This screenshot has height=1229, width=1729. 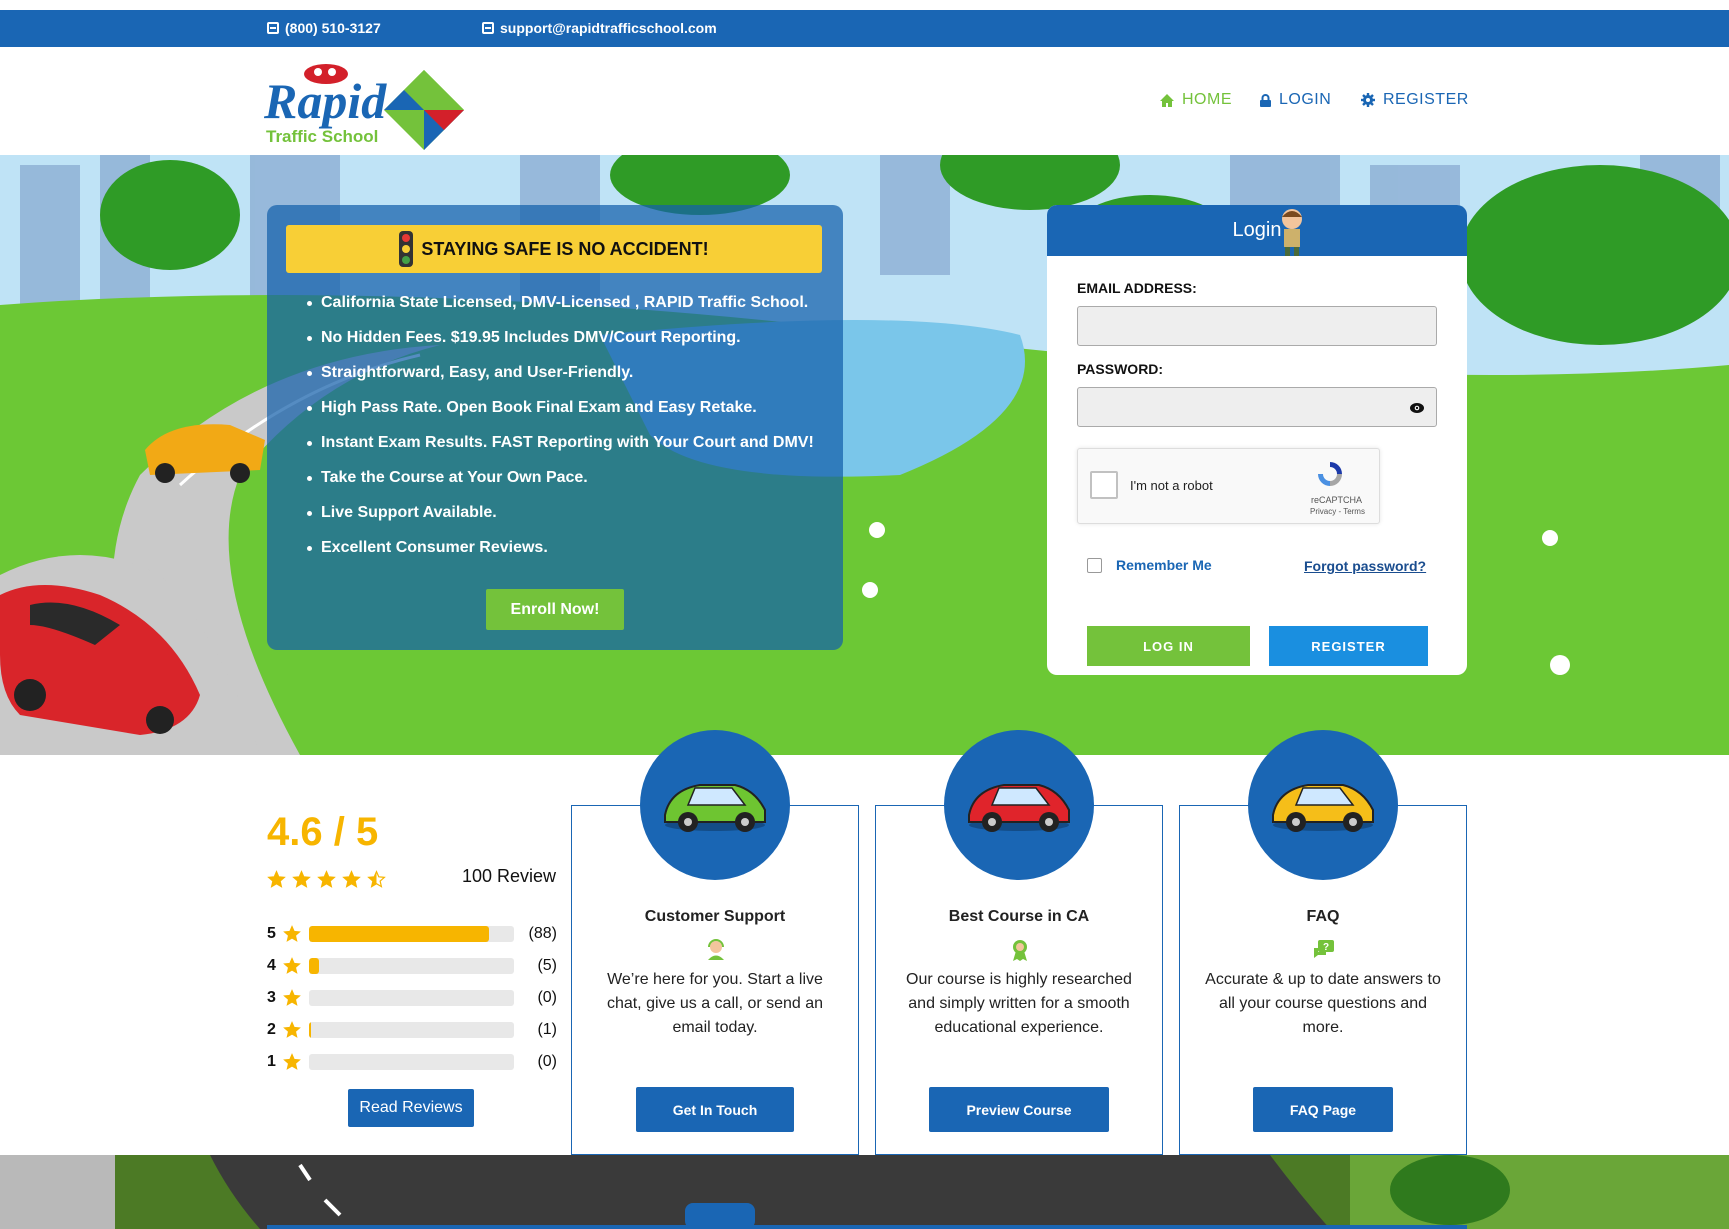 I want to click on home-icon, so click(x=1167, y=100).